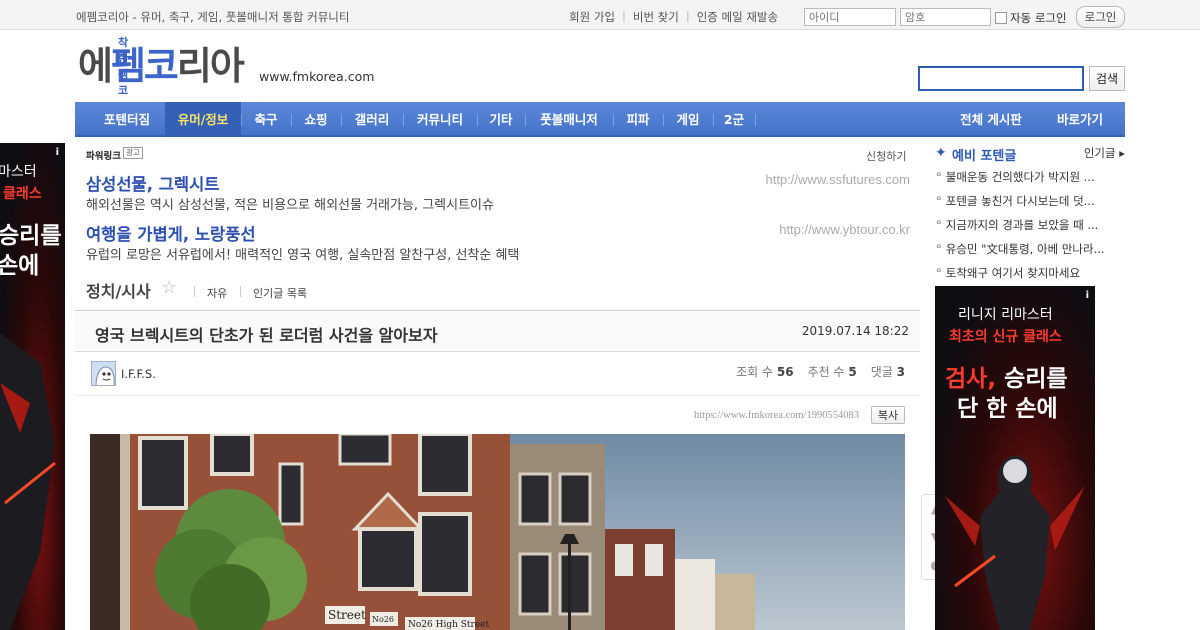  Describe the element at coordinates (1107, 78) in the screenshot. I see `search-button: 검색` at that location.